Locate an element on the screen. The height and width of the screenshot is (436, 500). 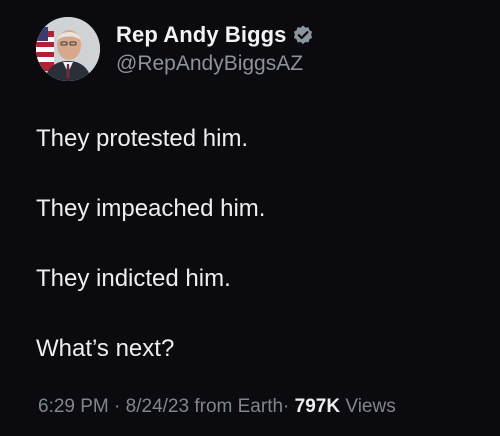
name-row: Rep Andy Biggs is located at coordinates (215, 35).